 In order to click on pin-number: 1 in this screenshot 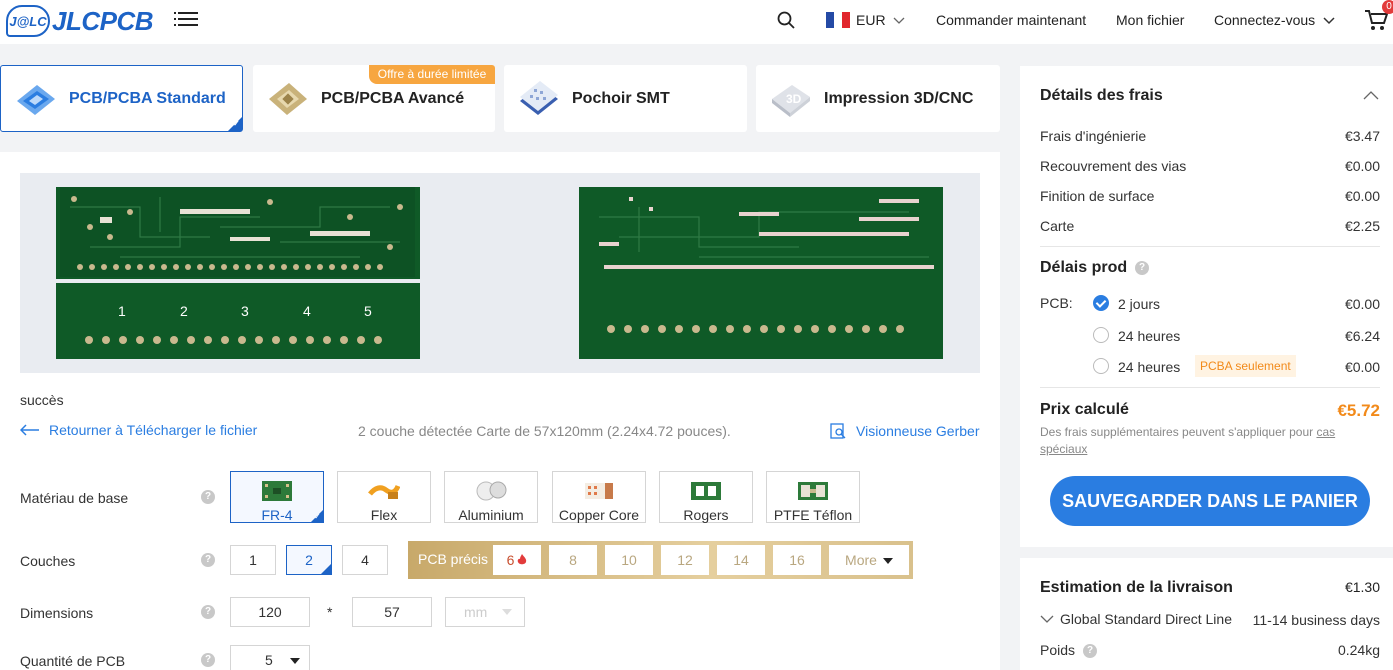, I will do `click(122, 311)`.